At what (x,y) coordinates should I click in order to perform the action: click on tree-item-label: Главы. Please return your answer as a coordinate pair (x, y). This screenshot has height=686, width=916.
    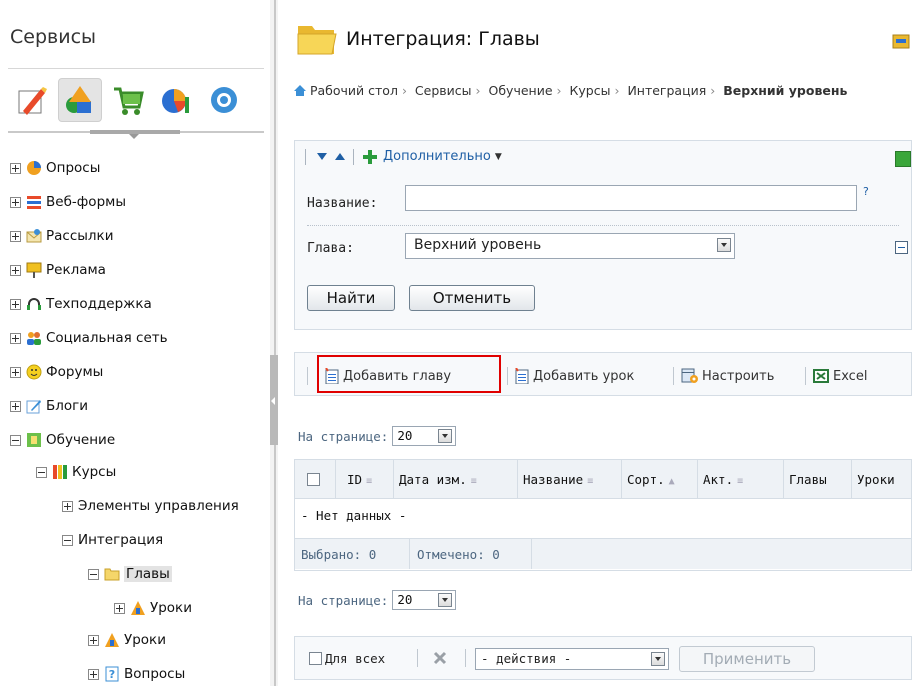
    Looking at the image, I should click on (148, 574).